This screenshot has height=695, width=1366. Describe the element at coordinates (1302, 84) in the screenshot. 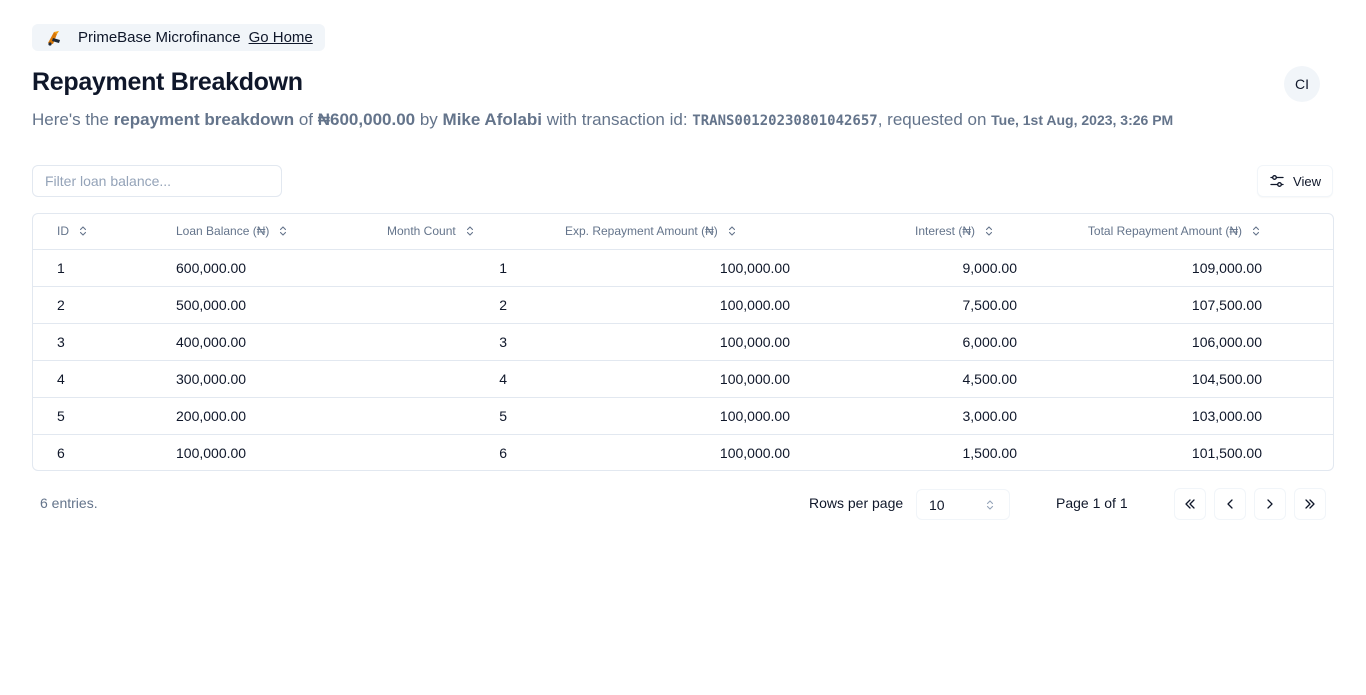

I see `avatar: CI` at that location.